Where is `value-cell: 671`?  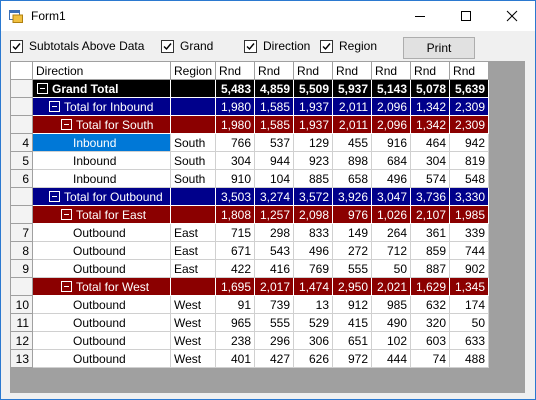 value-cell: 671 is located at coordinates (235, 250).